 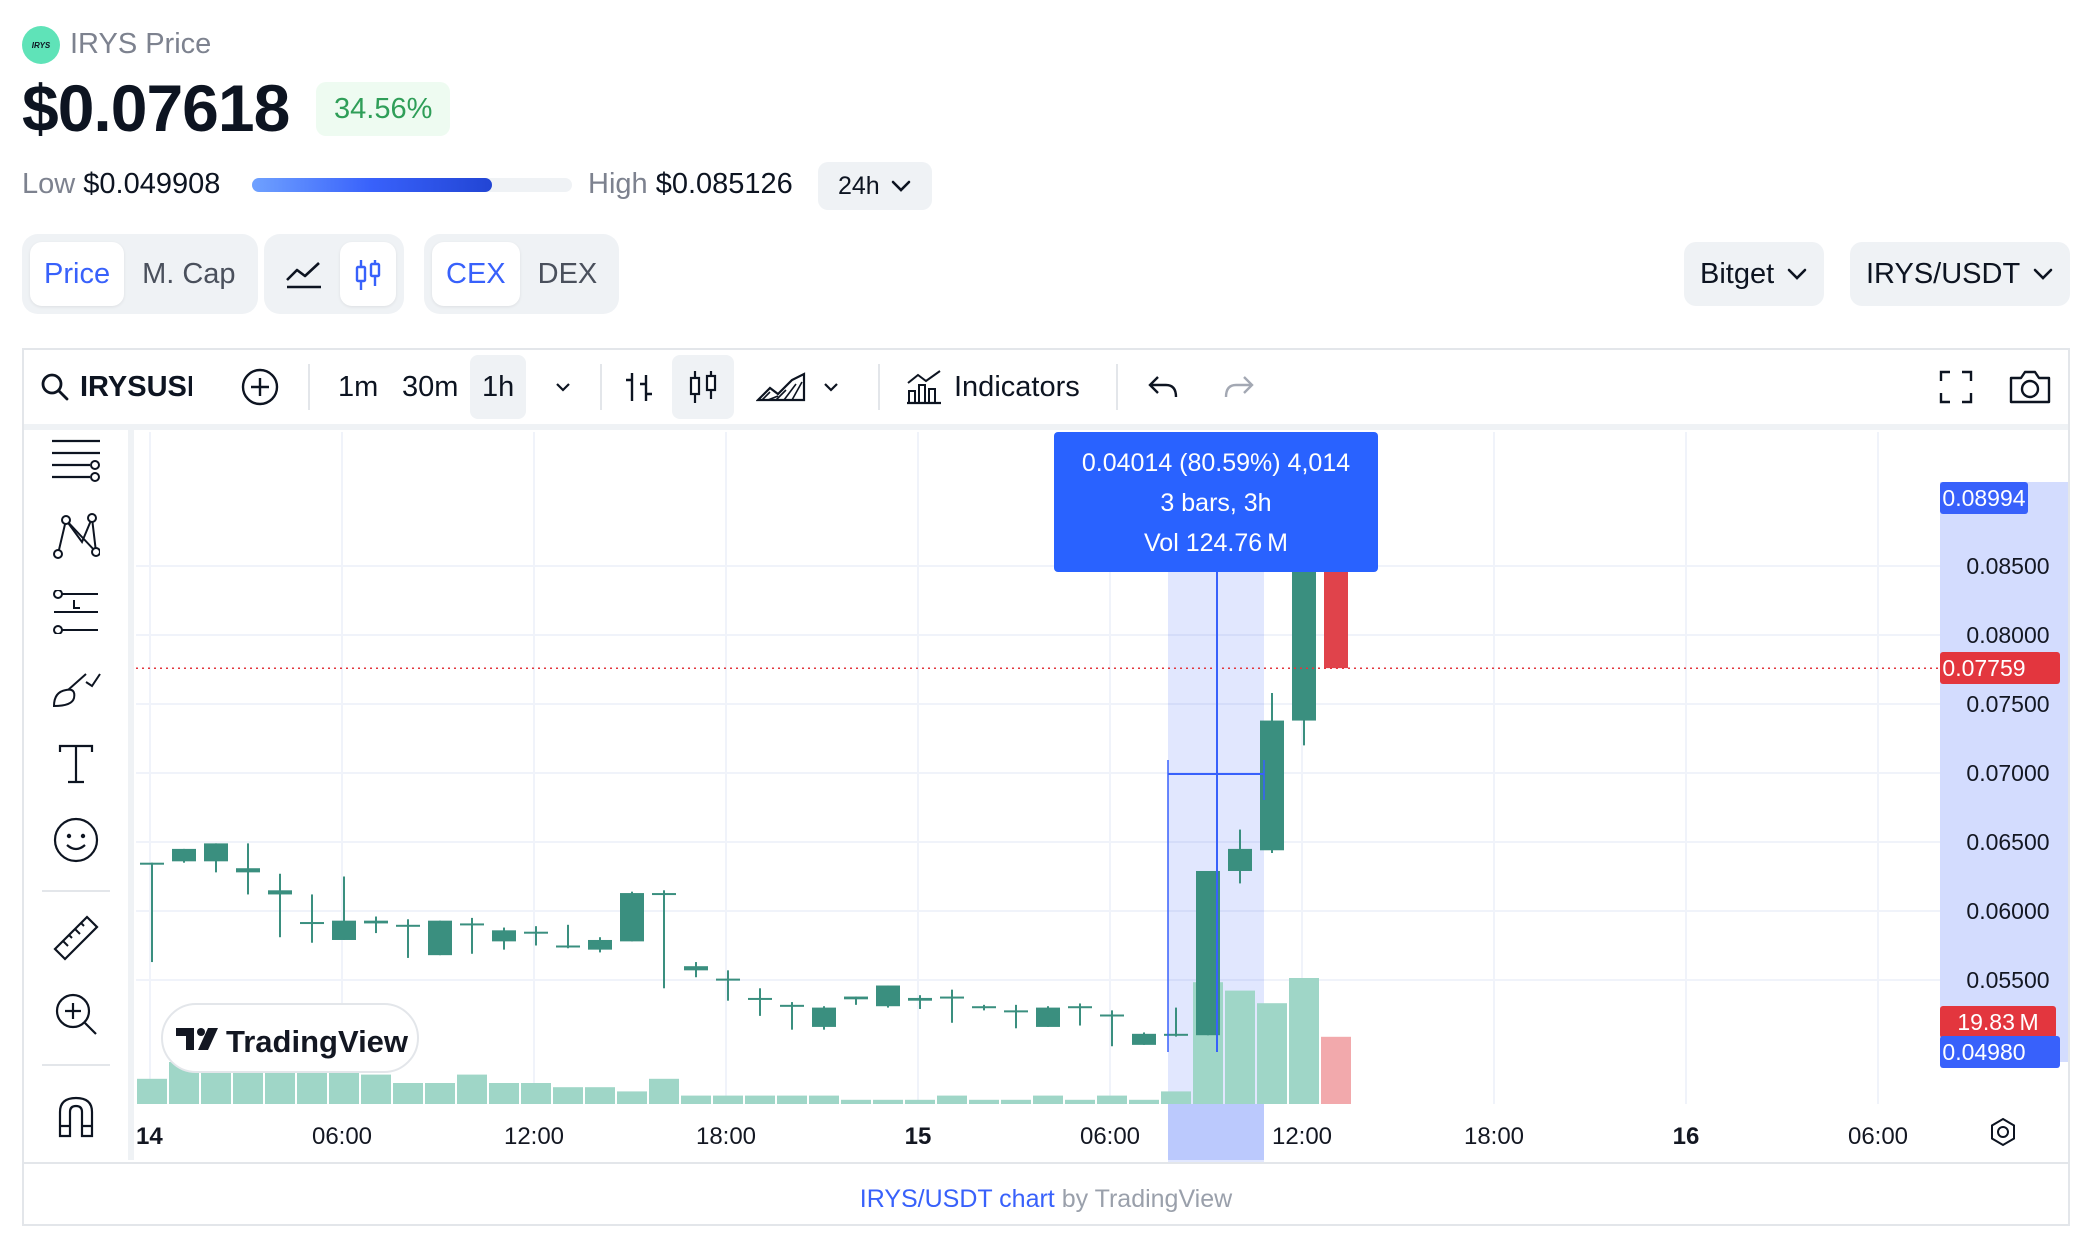 I want to click on candles-icon, so click(x=703, y=387).